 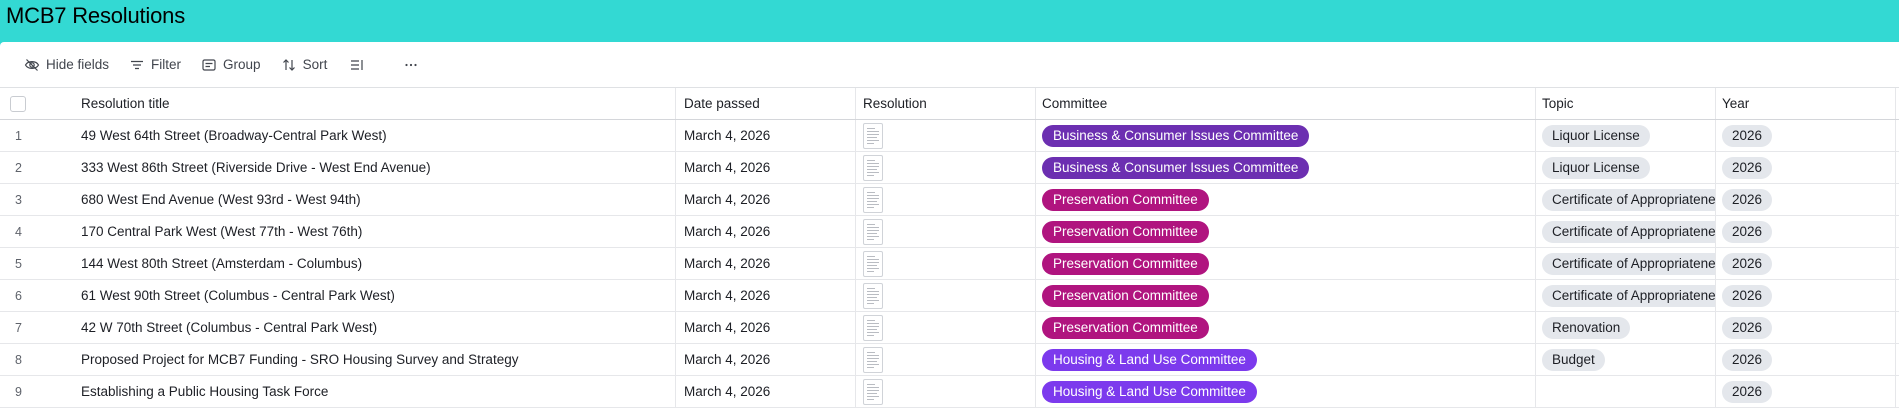 What do you see at coordinates (766, 103) in the screenshot?
I see `column-header-date: Date passed` at bounding box center [766, 103].